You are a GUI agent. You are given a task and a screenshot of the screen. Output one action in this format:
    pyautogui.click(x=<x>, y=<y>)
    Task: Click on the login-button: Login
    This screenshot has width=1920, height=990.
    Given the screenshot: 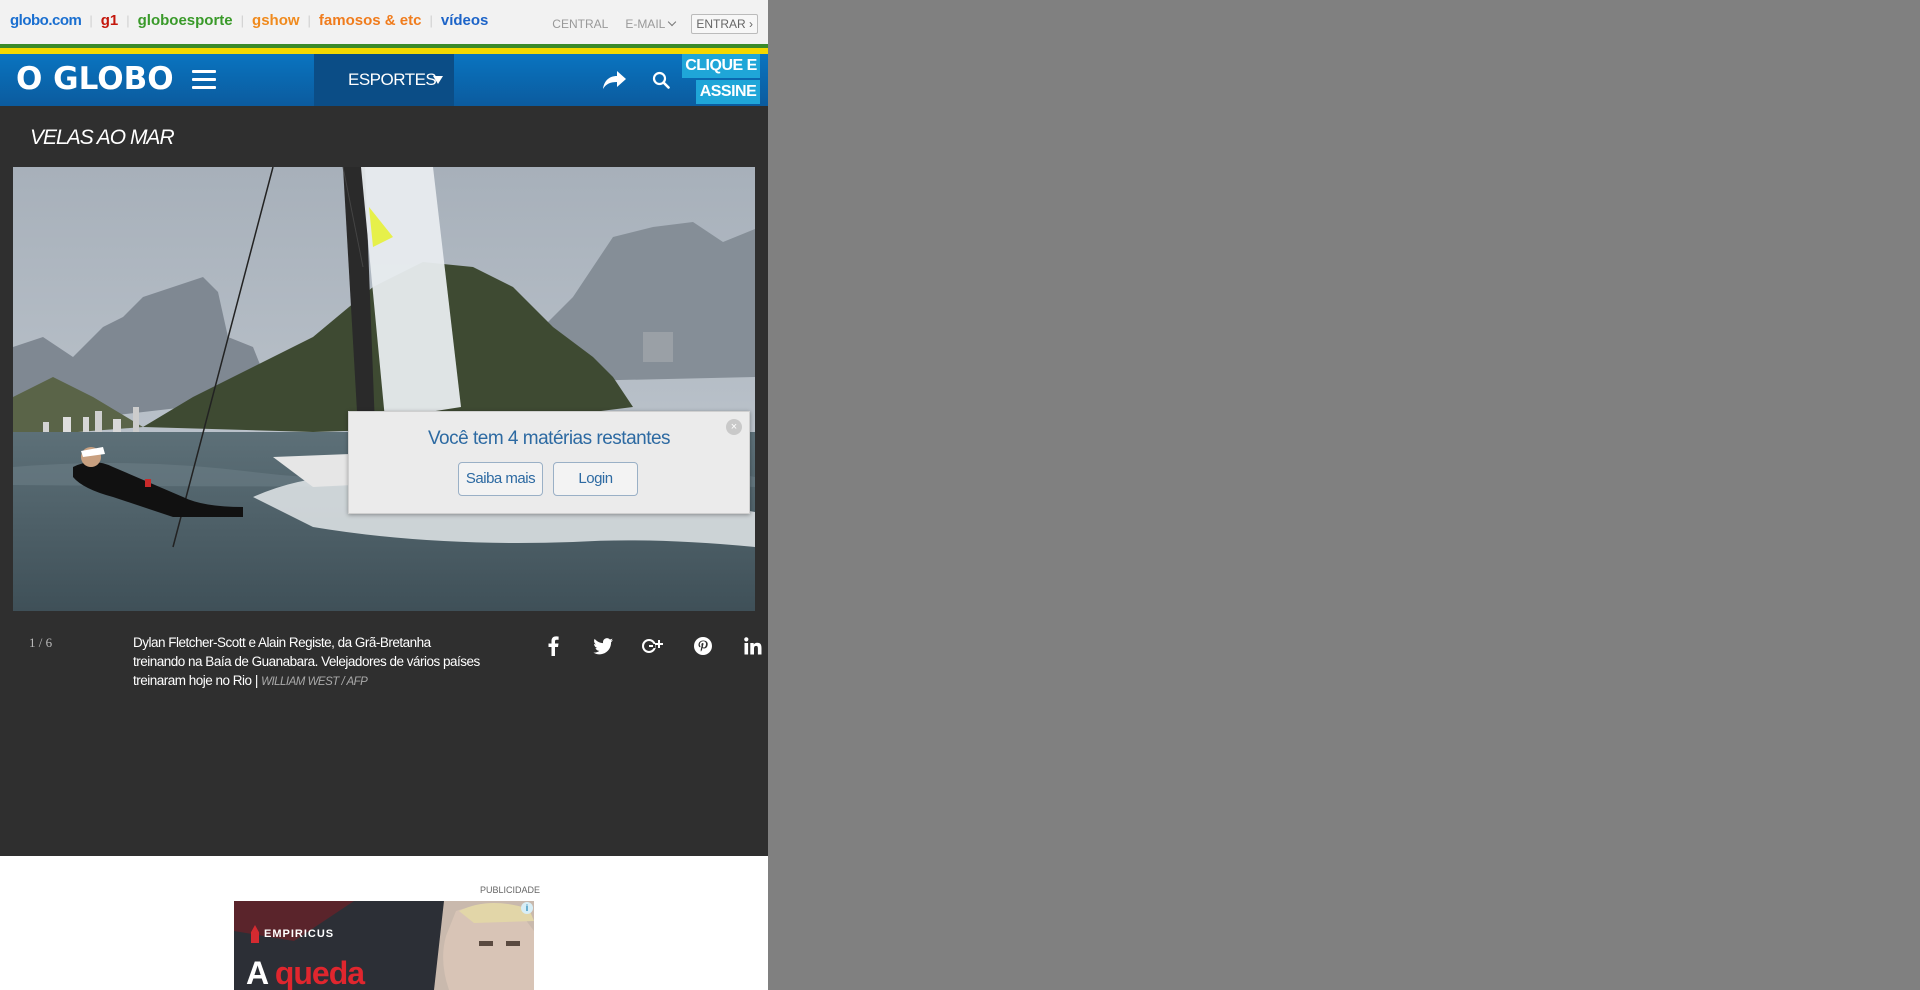 What is the action you would take?
    pyautogui.click(x=595, y=479)
    